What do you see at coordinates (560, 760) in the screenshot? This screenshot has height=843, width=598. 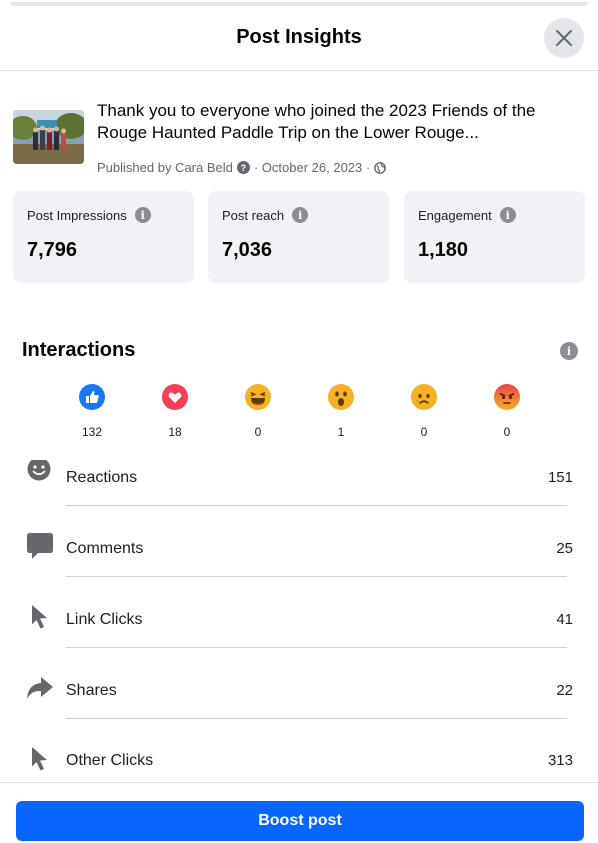 I see `row-value: 313` at bounding box center [560, 760].